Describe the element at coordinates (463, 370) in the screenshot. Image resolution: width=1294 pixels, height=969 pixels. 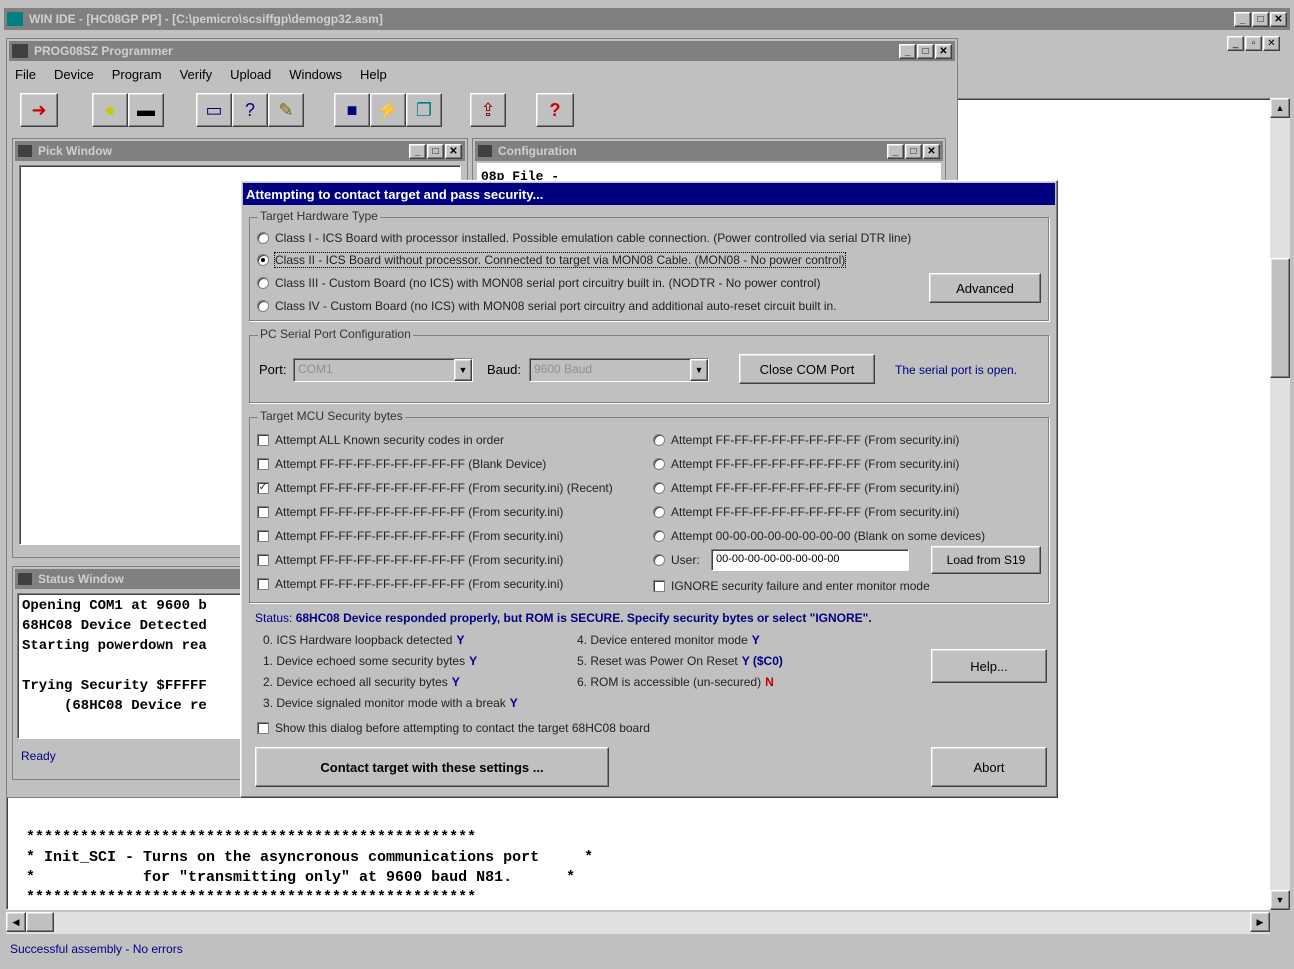
I see `port-dropdown-icon: ▼` at that location.